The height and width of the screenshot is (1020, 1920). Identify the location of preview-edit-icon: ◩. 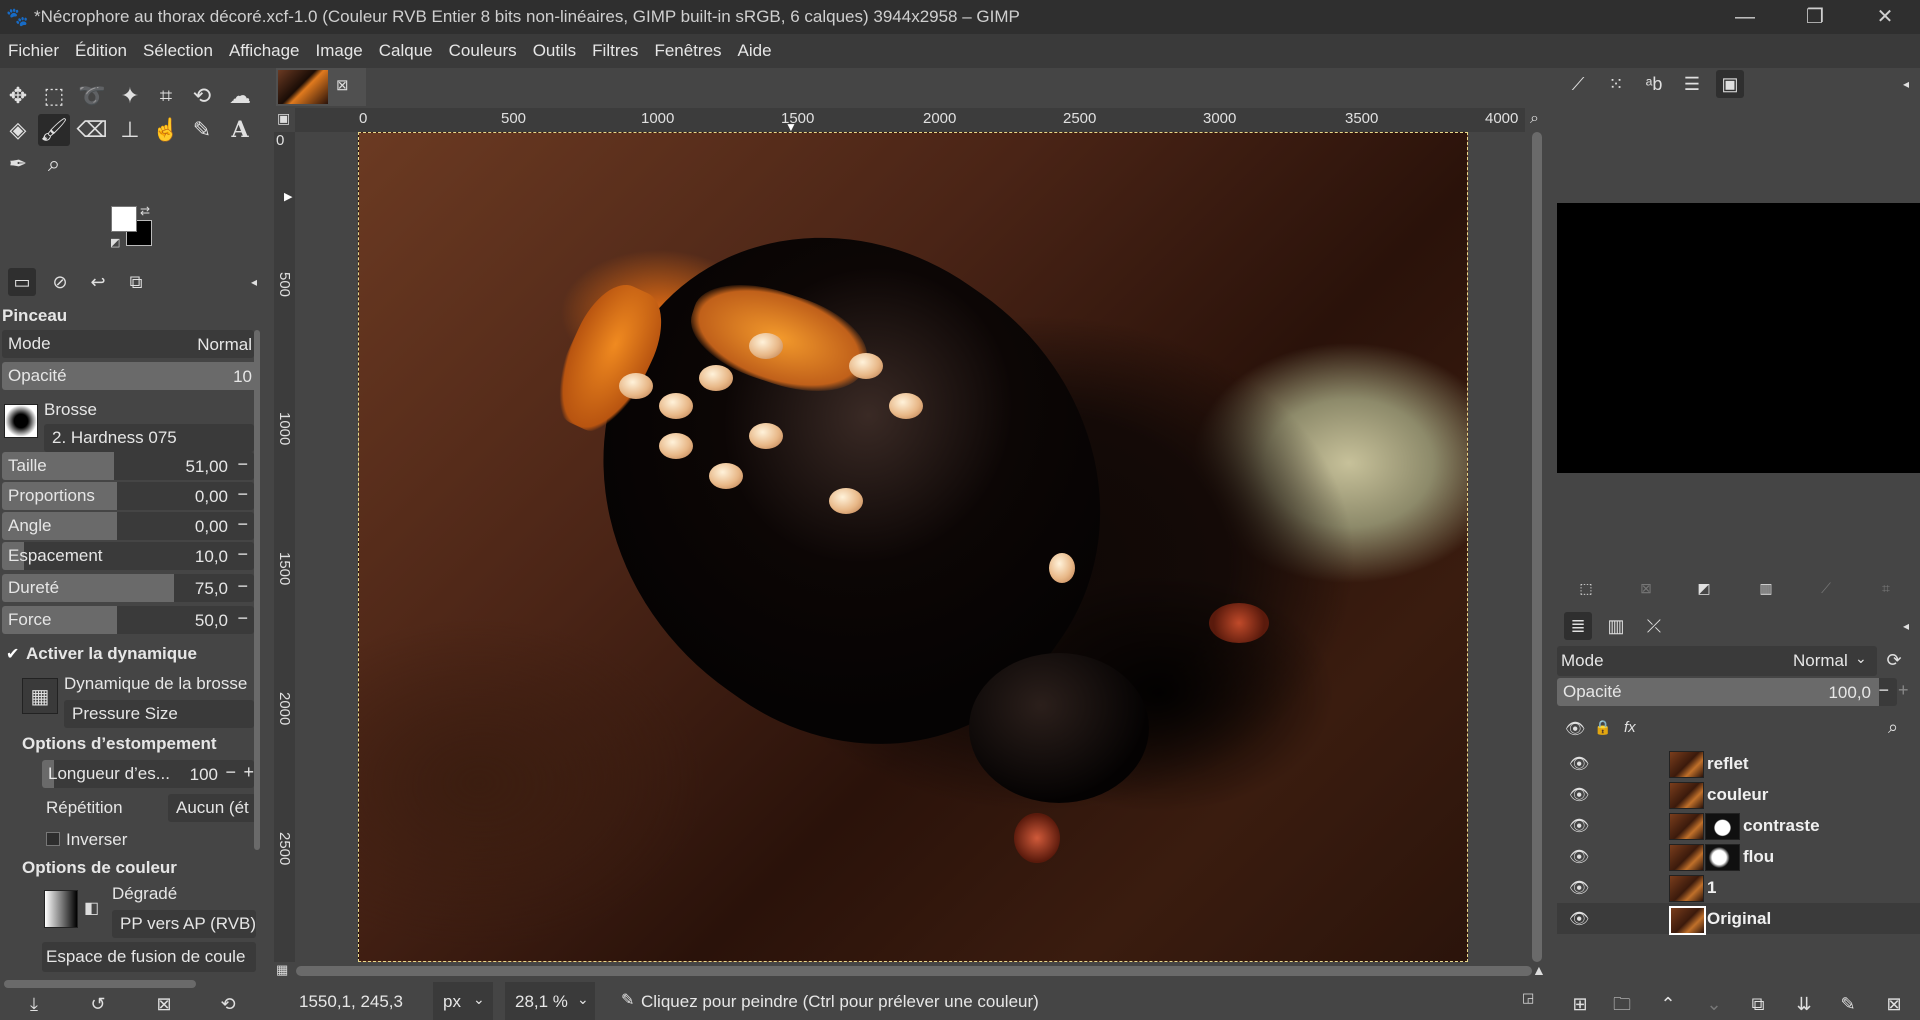
(1704, 588).